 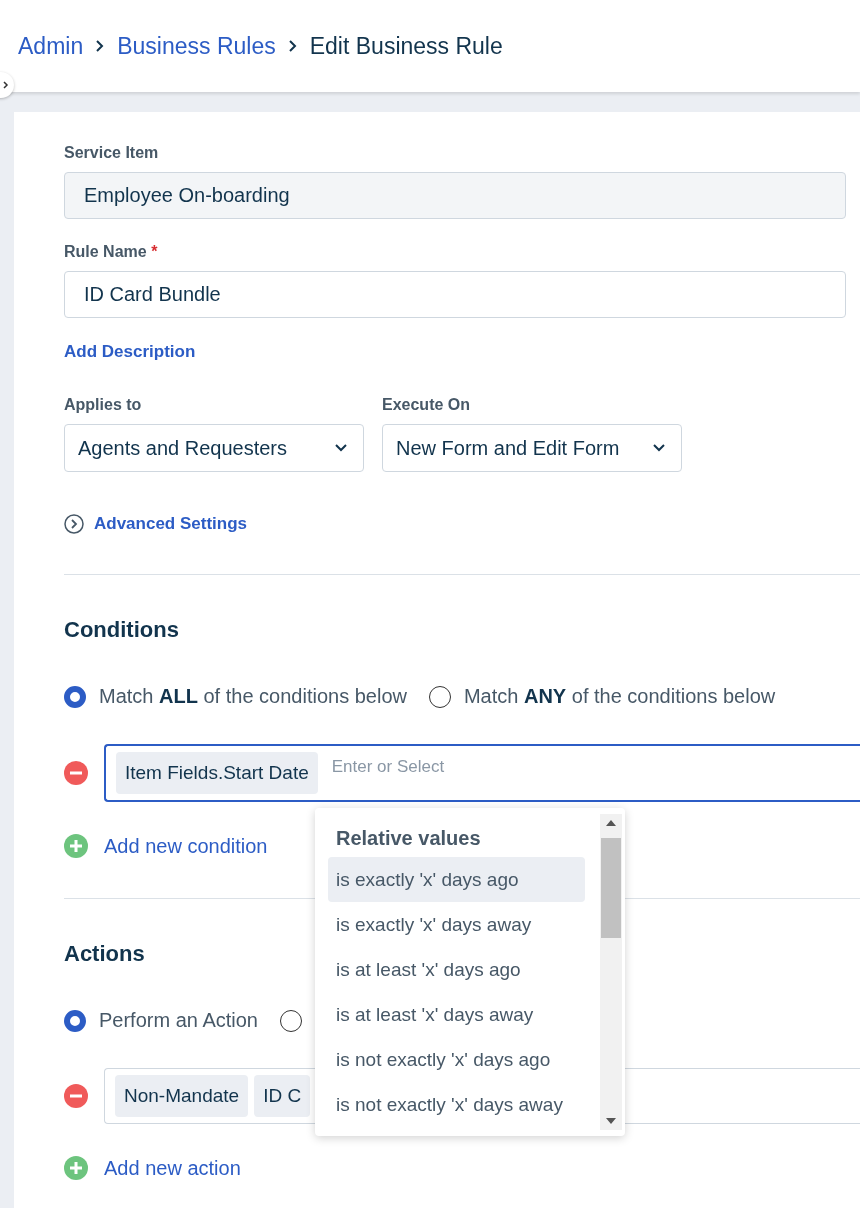 What do you see at coordinates (122, 630) in the screenshot?
I see `section-title: Conditions` at bounding box center [122, 630].